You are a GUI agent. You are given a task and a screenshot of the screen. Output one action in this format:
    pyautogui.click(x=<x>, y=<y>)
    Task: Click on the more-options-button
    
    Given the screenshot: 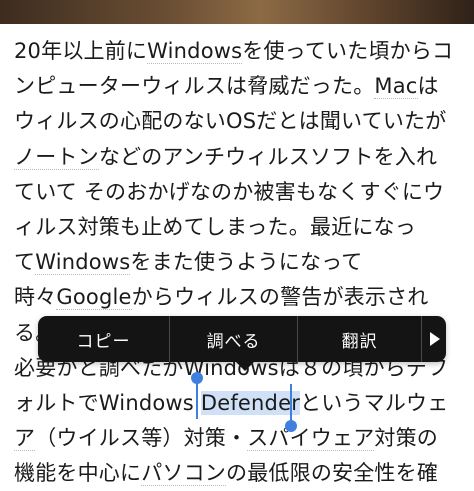 What is the action you would take?
    pyautogui.click(x=434, y=339)
    